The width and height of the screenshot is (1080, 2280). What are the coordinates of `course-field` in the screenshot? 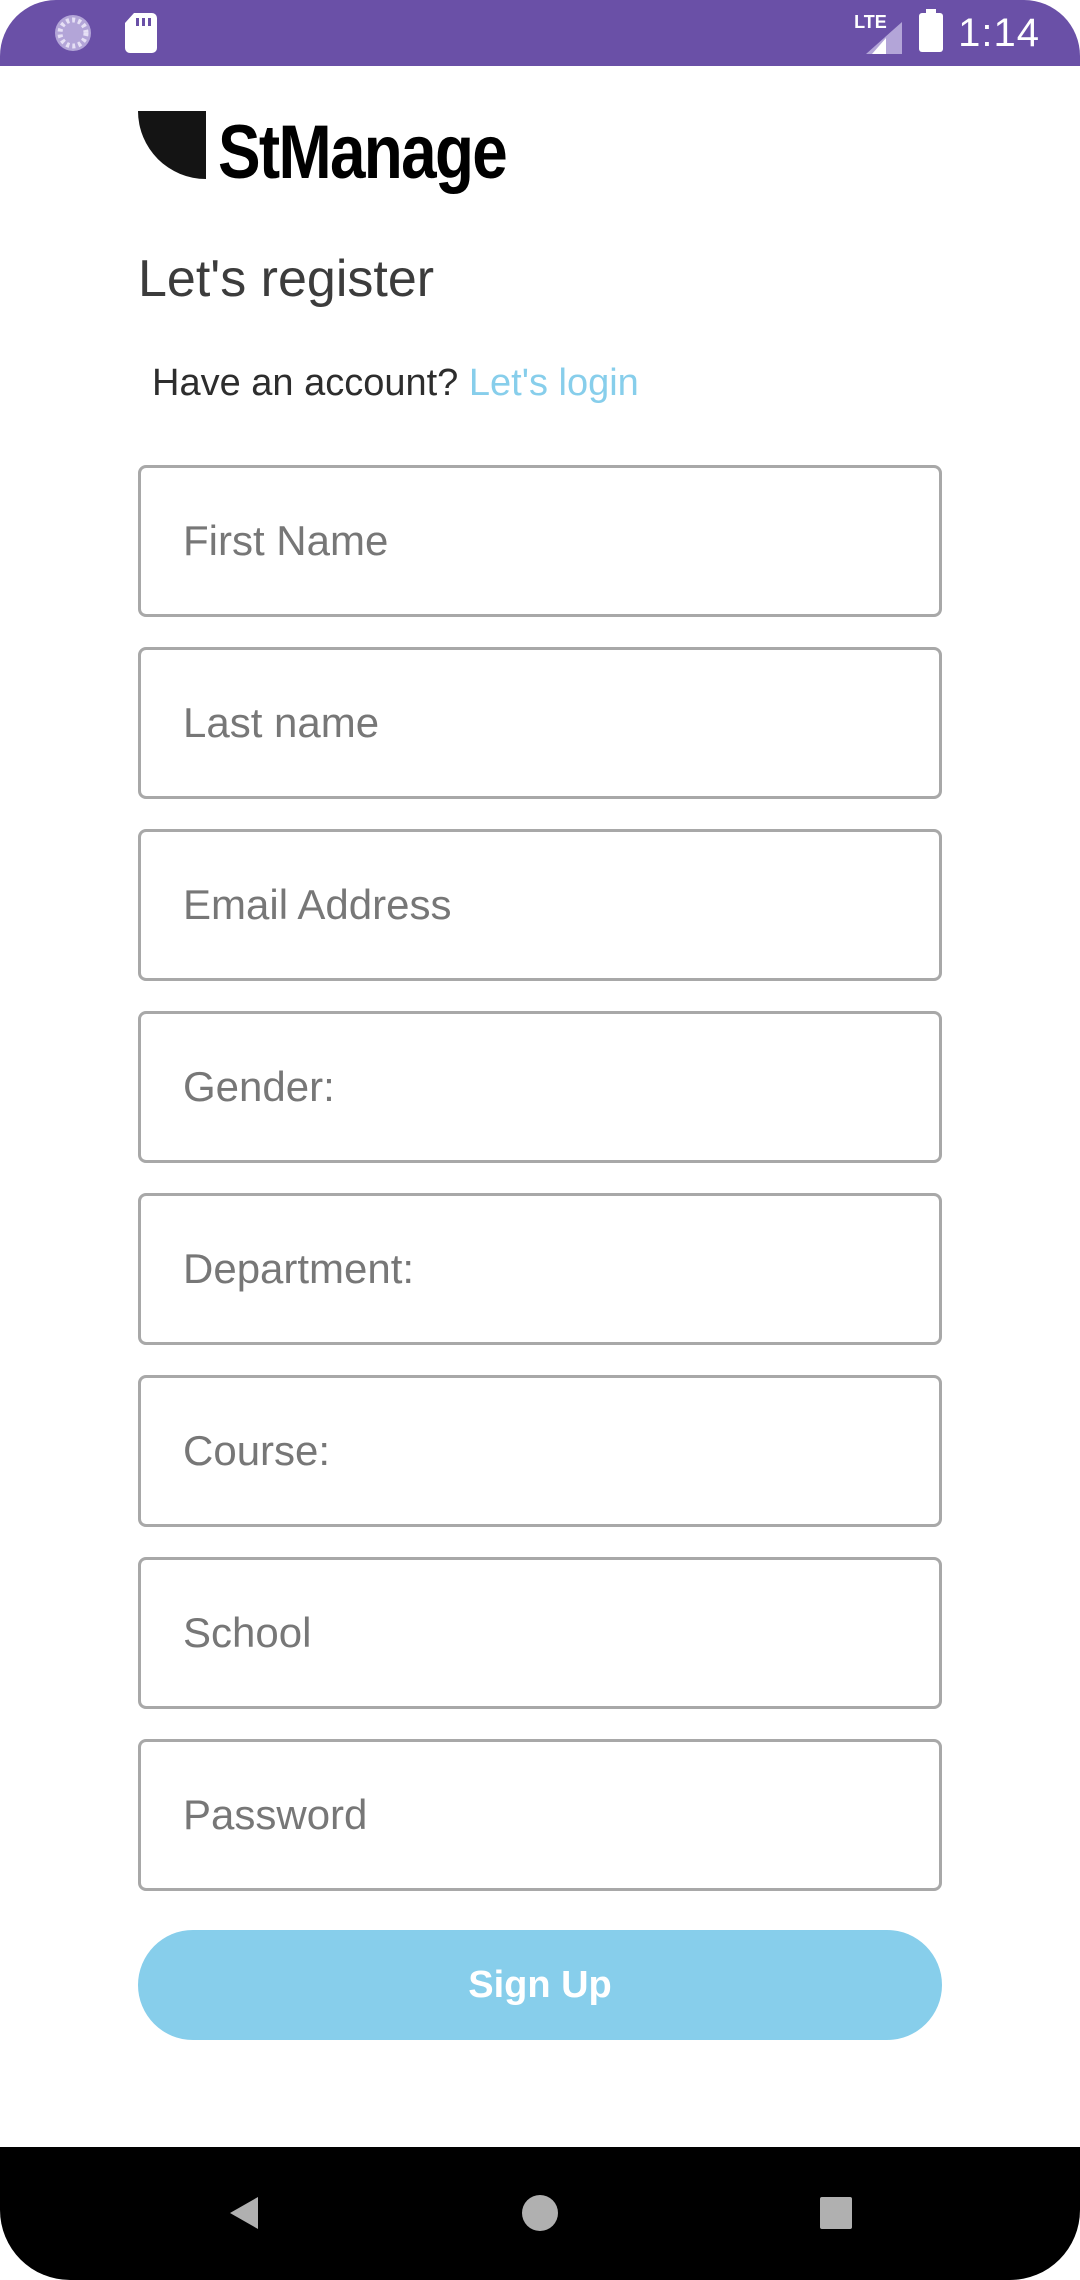 It's located at (540, 1451).